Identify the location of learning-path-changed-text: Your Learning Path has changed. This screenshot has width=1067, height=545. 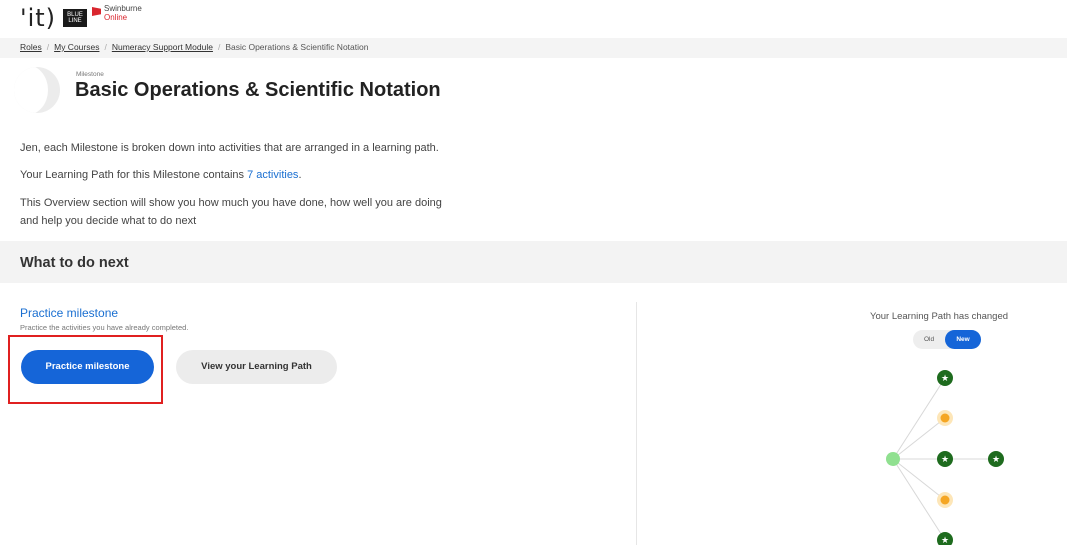
(939, 316).